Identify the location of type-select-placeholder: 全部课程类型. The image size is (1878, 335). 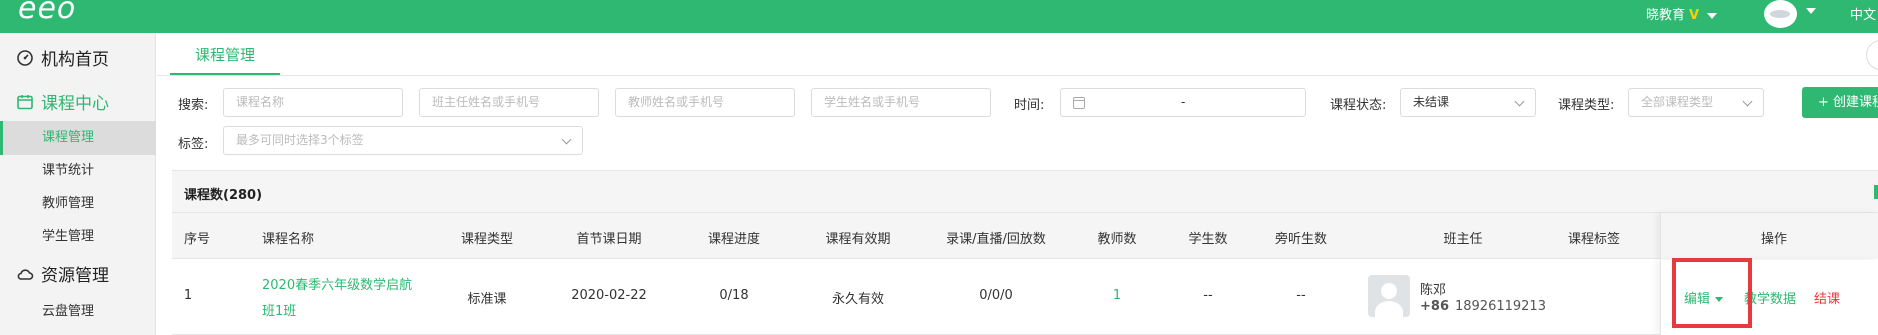
(1677, 102).